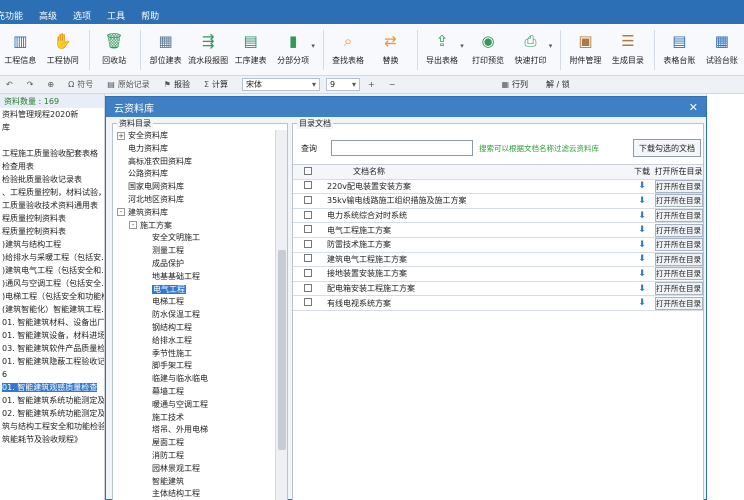 Image resolution: width=744 pixels, height=500 pixels. What do you see at coordinates (282, 350) in the screenshot?
I see `scrollbar-thumb` at bounding box center [282, 350].